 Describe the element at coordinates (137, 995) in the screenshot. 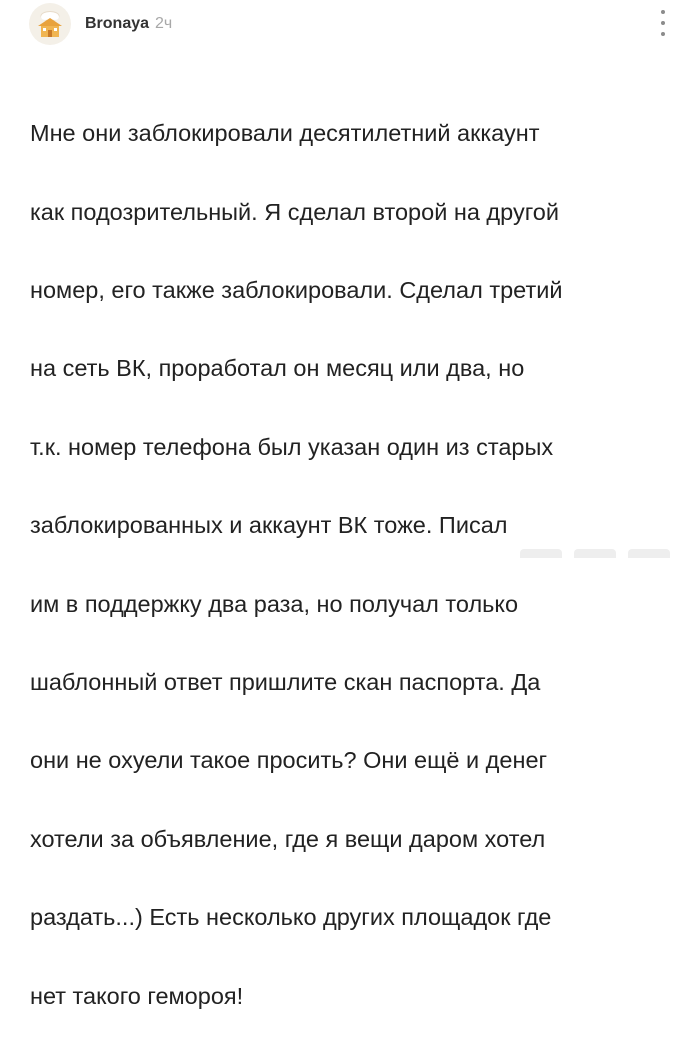

I see `comment-line: нет такого гемороя!` at that location.